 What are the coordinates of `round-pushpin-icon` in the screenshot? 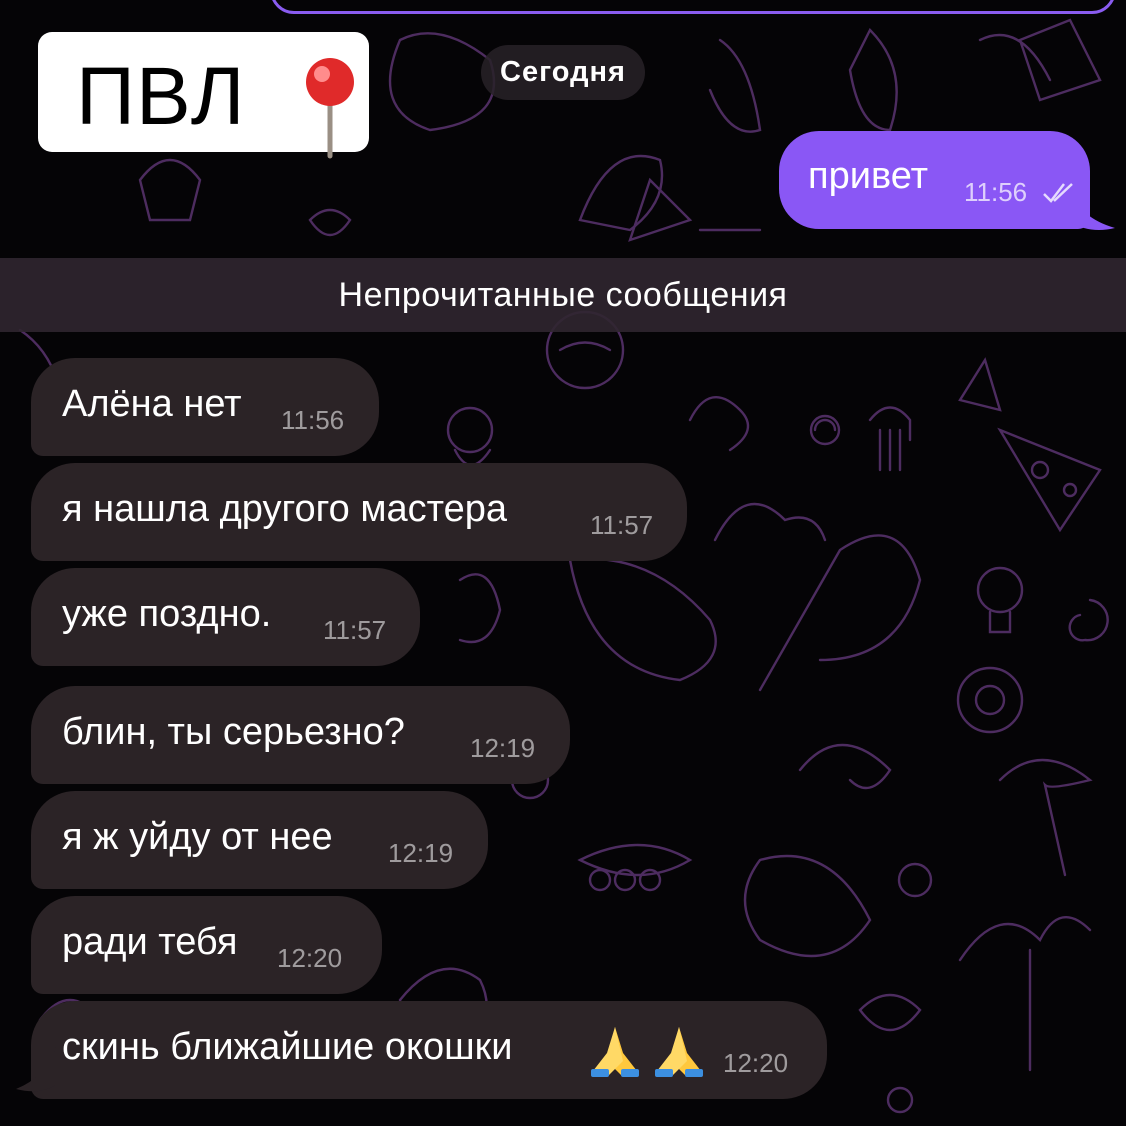 It's located at (330, 108).